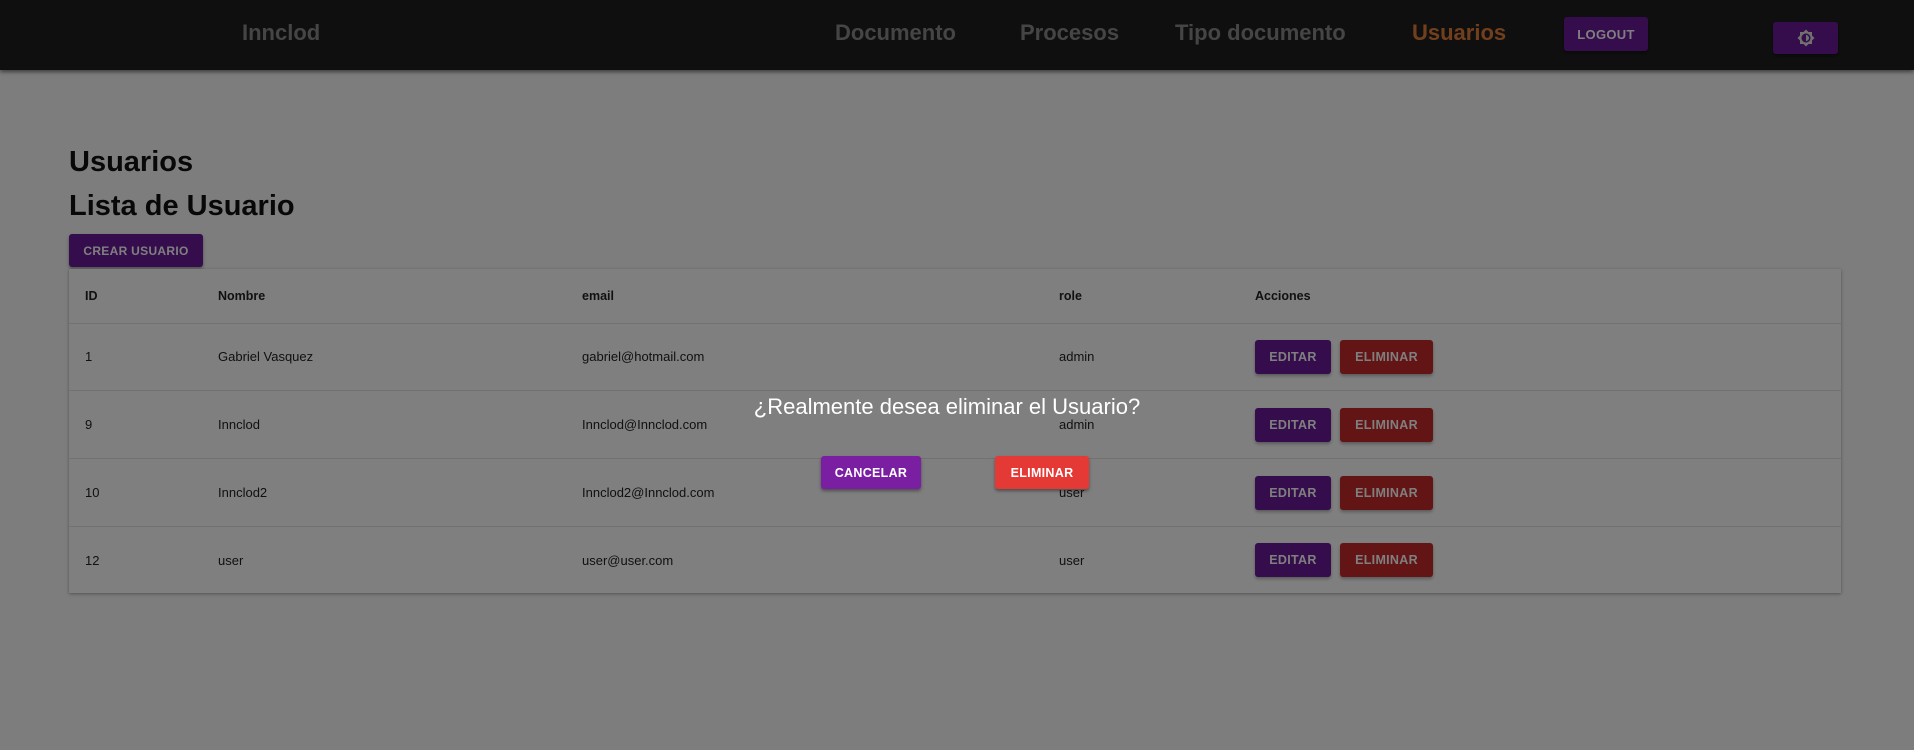  What do you see at coordinates (871, 472) in the screenshot?
I see `dialog-cancel-button: CANCELAR` at bounding box center [871, 472].